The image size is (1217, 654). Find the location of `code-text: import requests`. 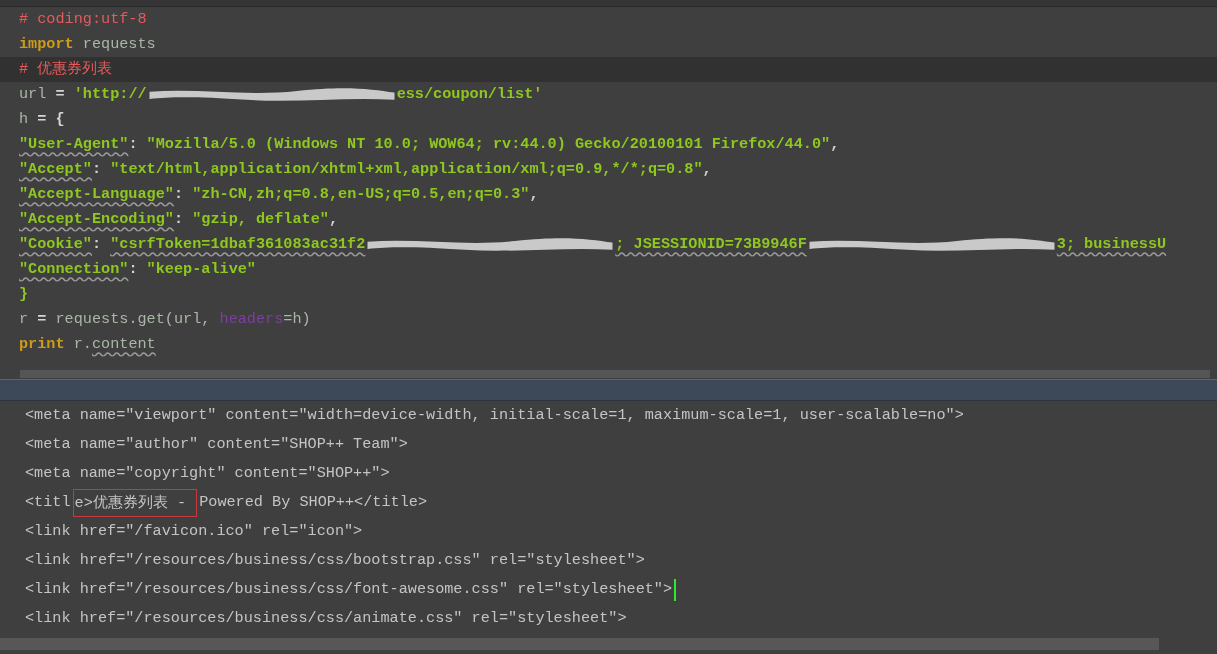

code-text: import requests is located at coordinates (87, 44).